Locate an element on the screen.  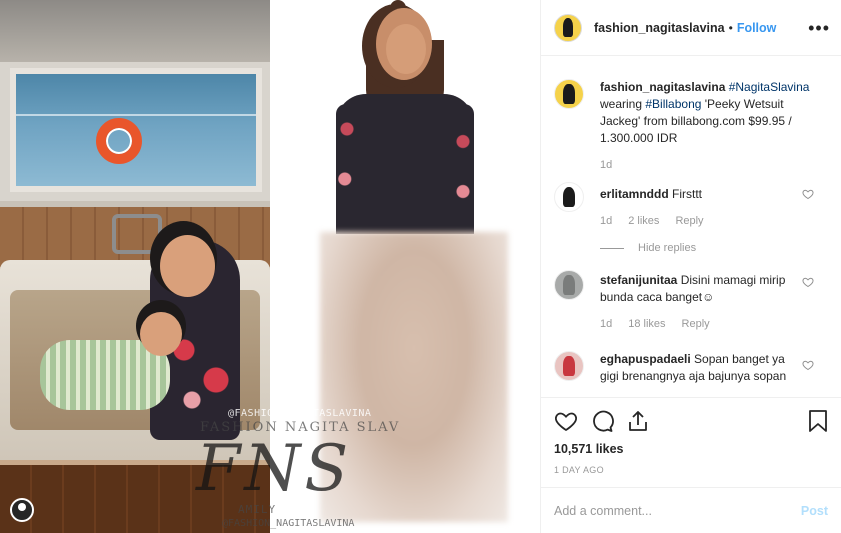
watermark-handle: @FASHION_NAGITASLAVINA is located at coordinates (300, 413).